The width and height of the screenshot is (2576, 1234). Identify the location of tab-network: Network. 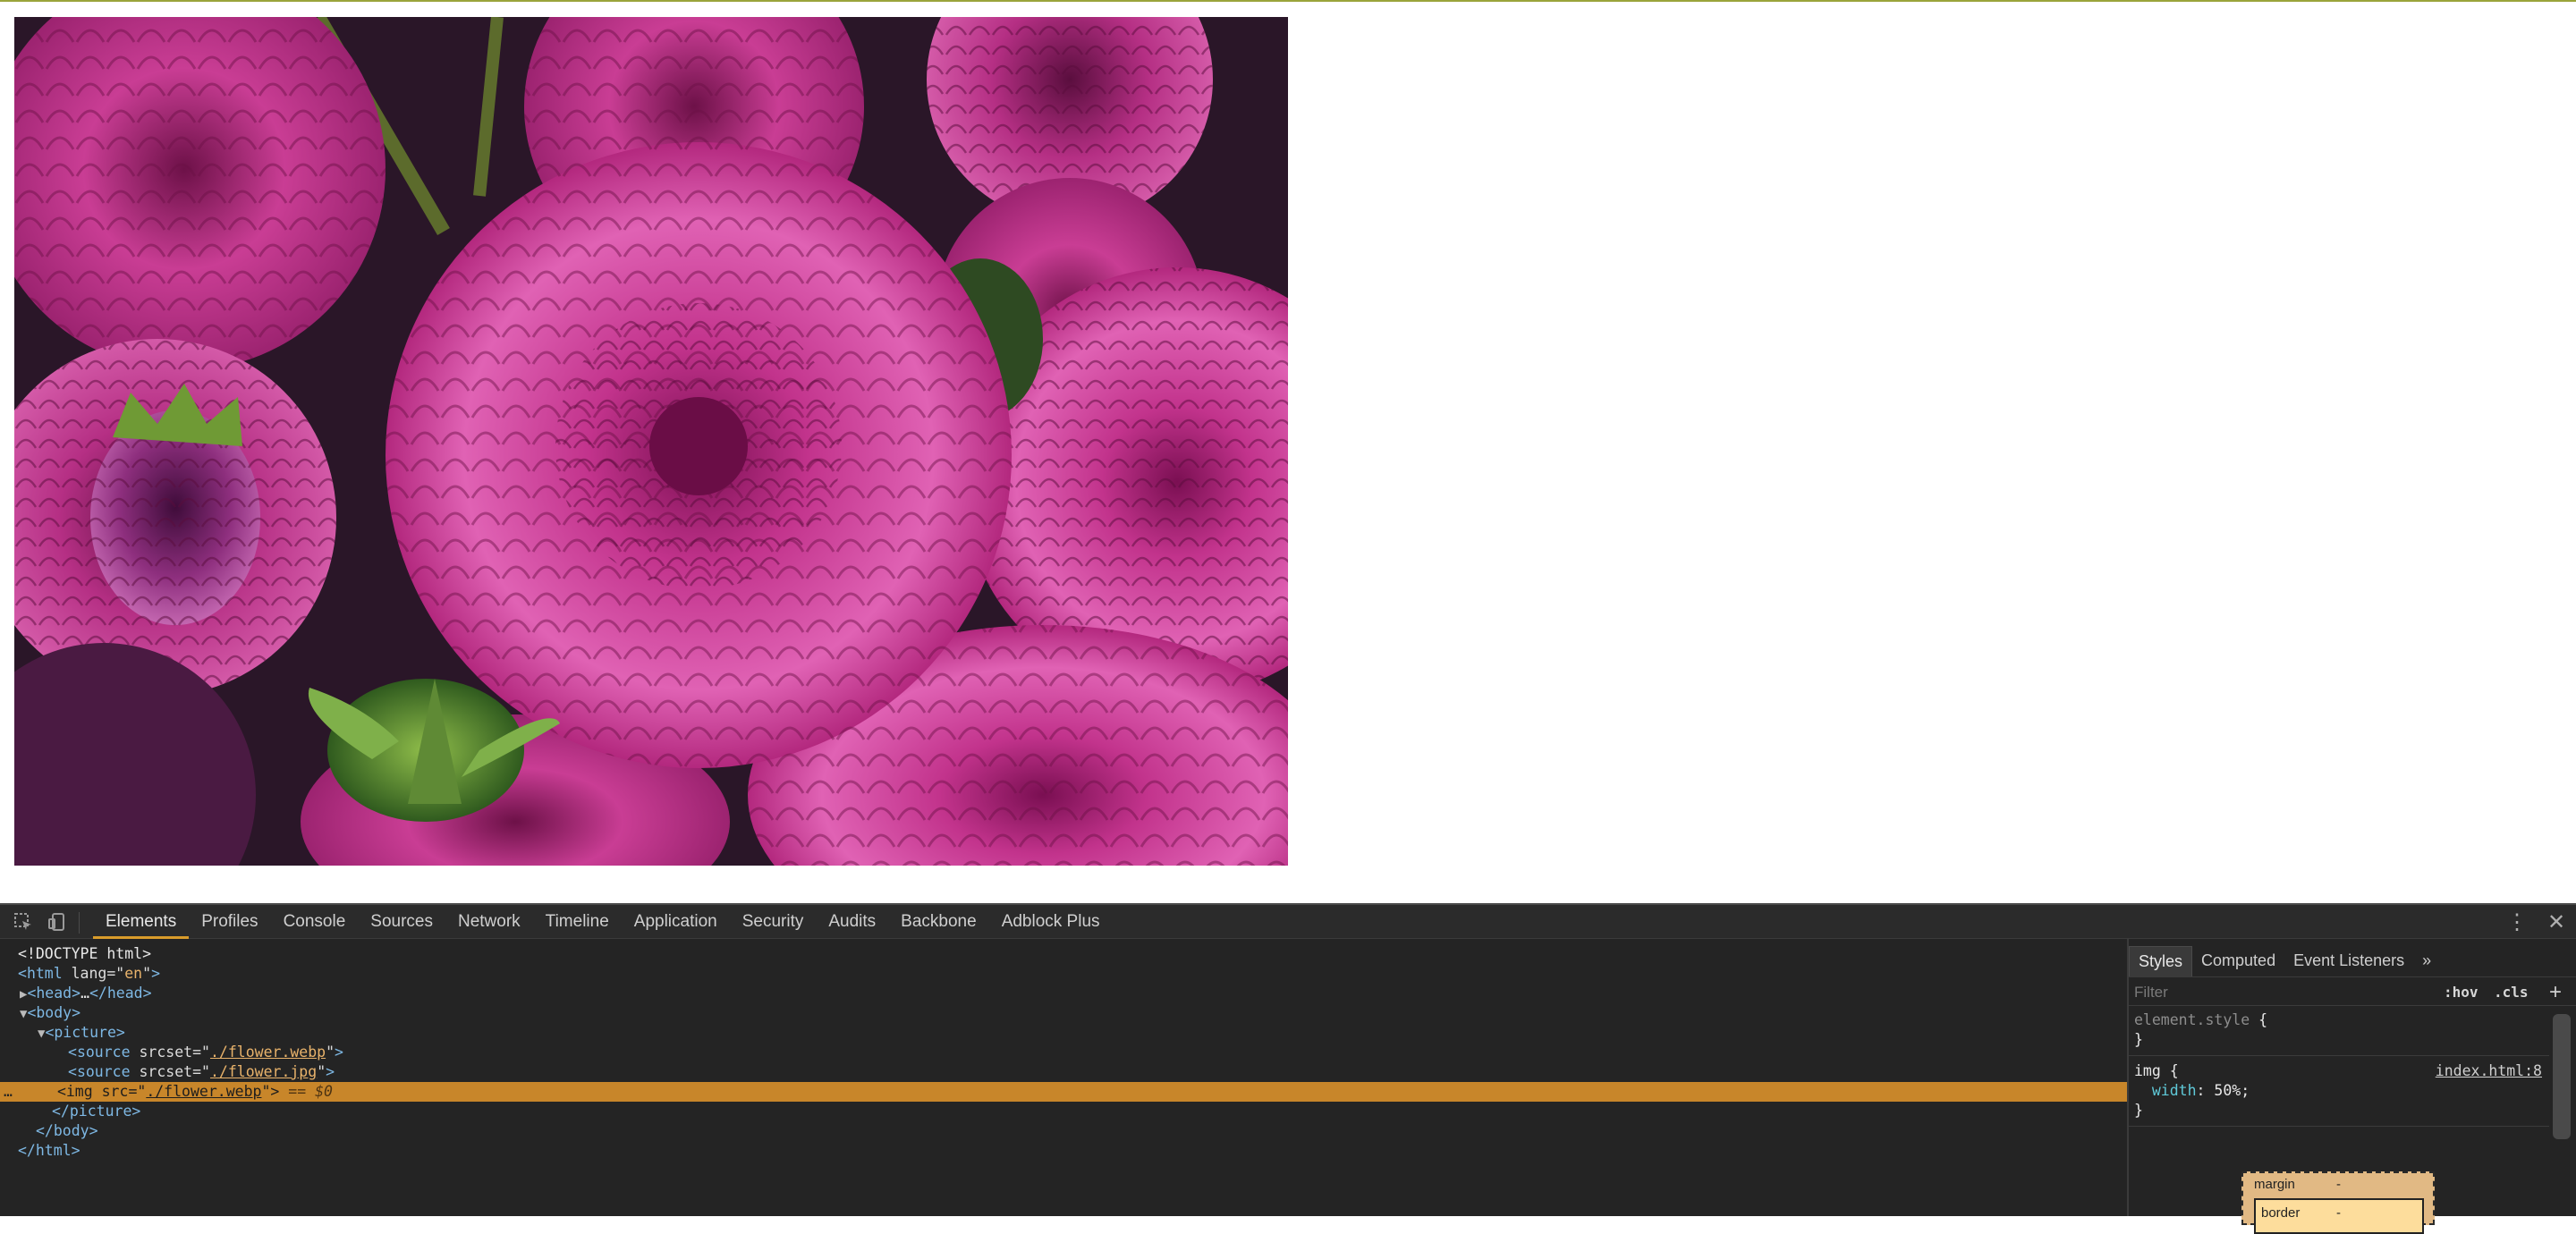
(489, 922).